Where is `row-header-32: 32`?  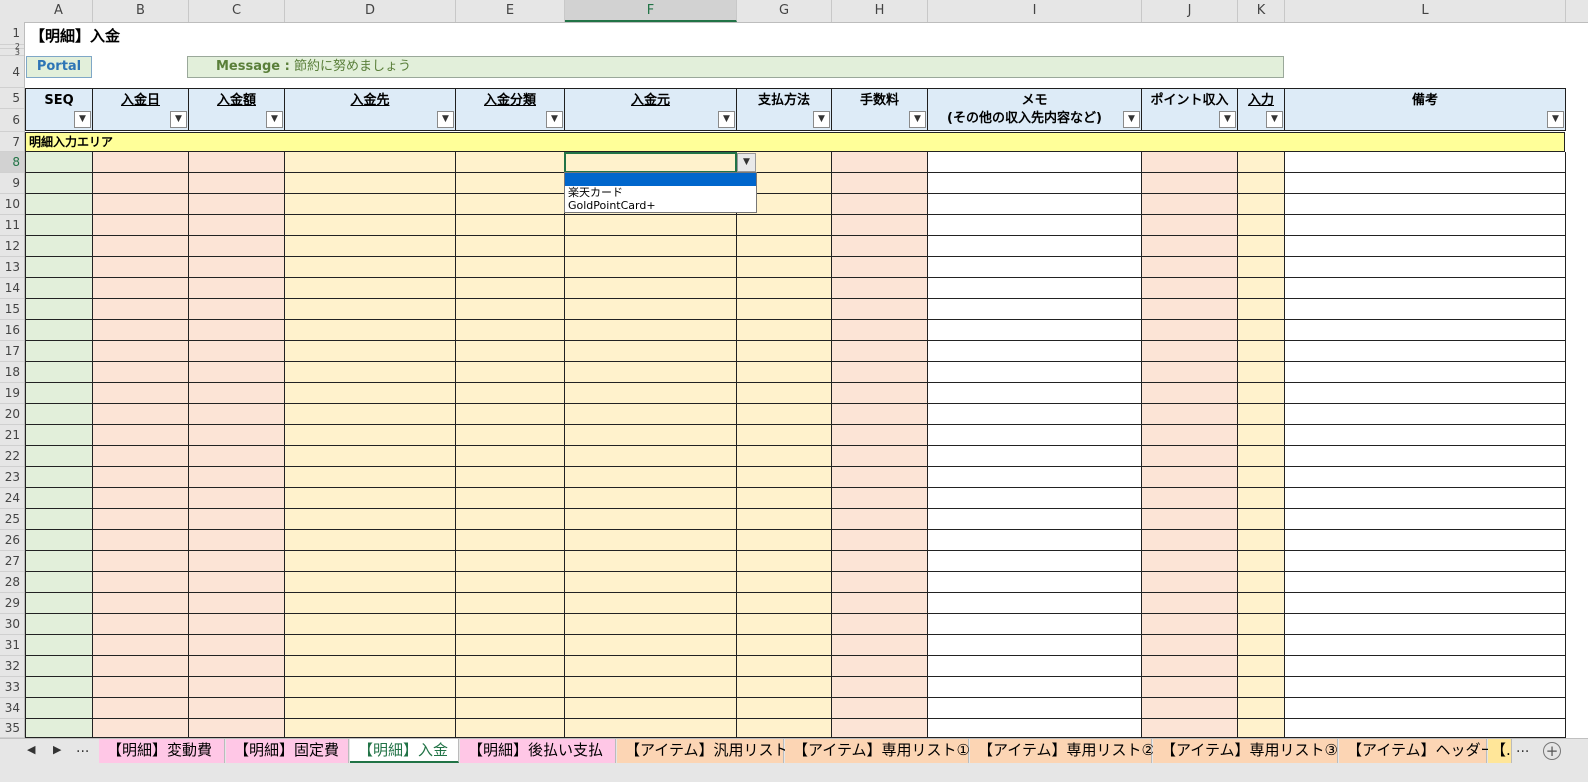
row-header-32: 32 is located at coordinates (12, 666).